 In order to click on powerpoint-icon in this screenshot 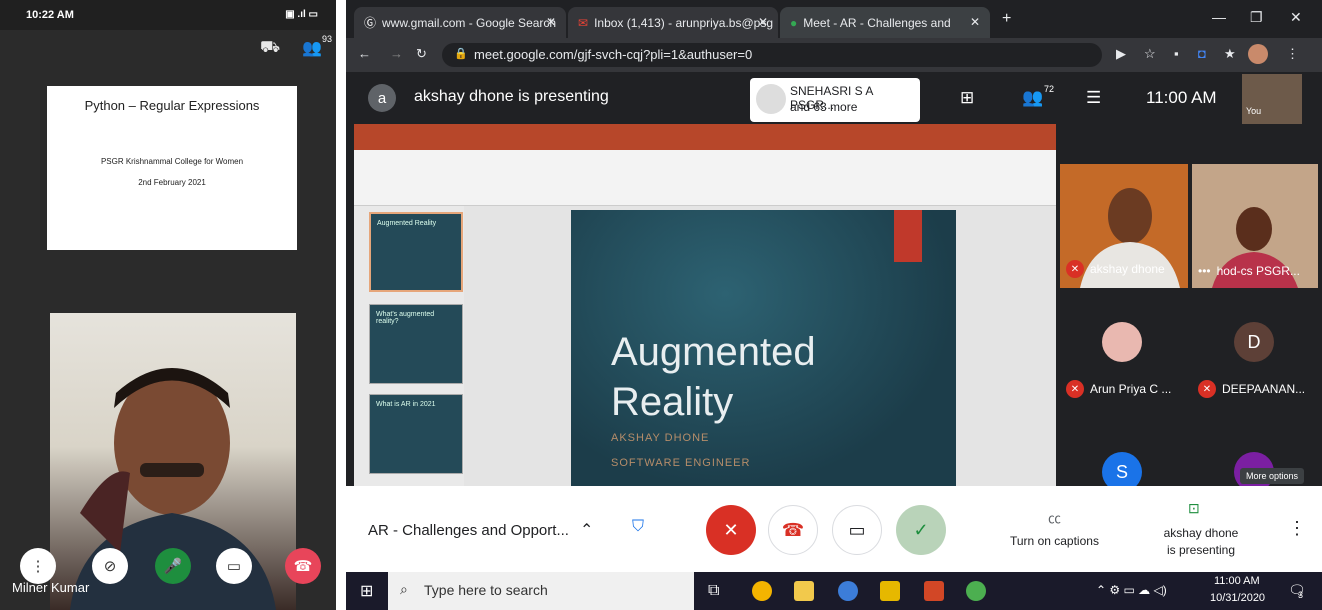, I will do `click(934, 591)`.